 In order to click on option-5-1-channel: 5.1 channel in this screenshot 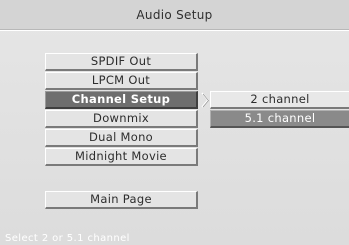, I will do `click(279, 119)`.